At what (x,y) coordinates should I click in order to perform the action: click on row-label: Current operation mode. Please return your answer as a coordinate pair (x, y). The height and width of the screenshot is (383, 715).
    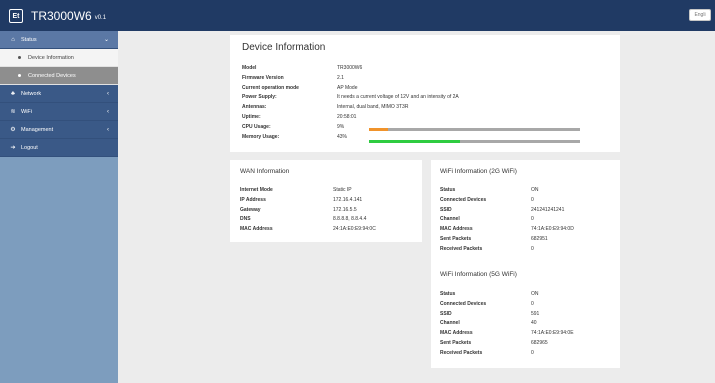
    Looking at the image, I should click on (270, 87).